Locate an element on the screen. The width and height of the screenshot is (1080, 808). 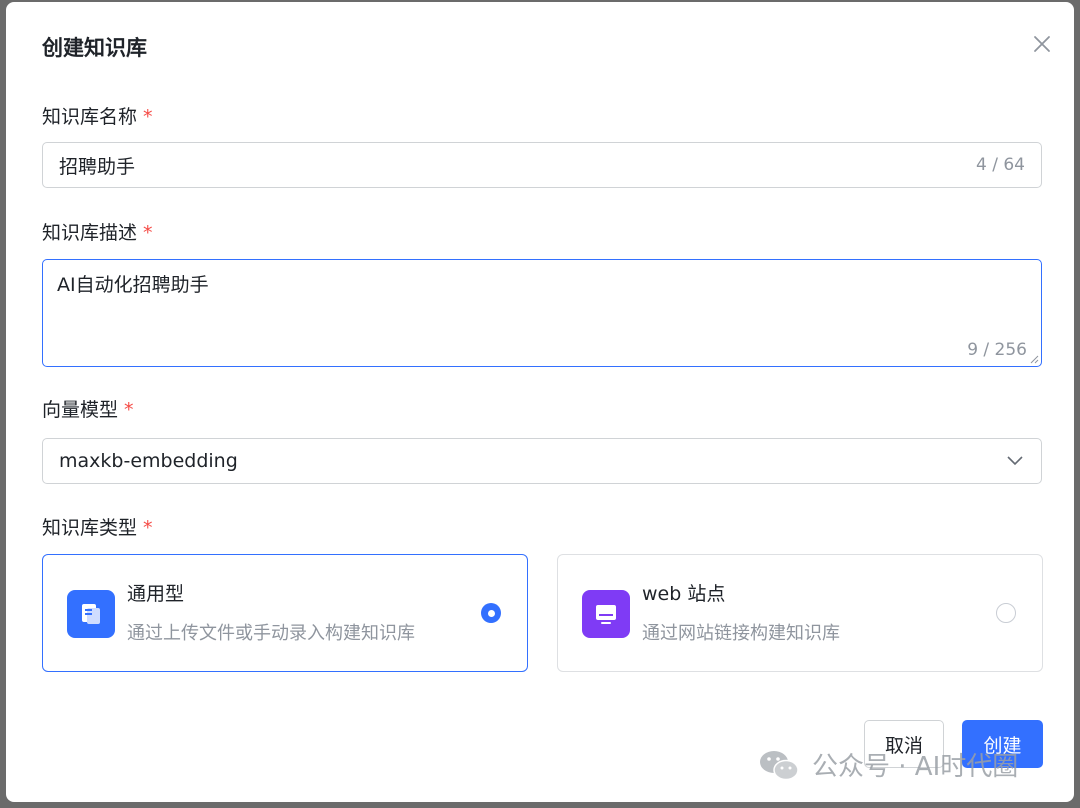
watermark-text: 公众号 · AI时代圈 is located at coordinates (915, 767).